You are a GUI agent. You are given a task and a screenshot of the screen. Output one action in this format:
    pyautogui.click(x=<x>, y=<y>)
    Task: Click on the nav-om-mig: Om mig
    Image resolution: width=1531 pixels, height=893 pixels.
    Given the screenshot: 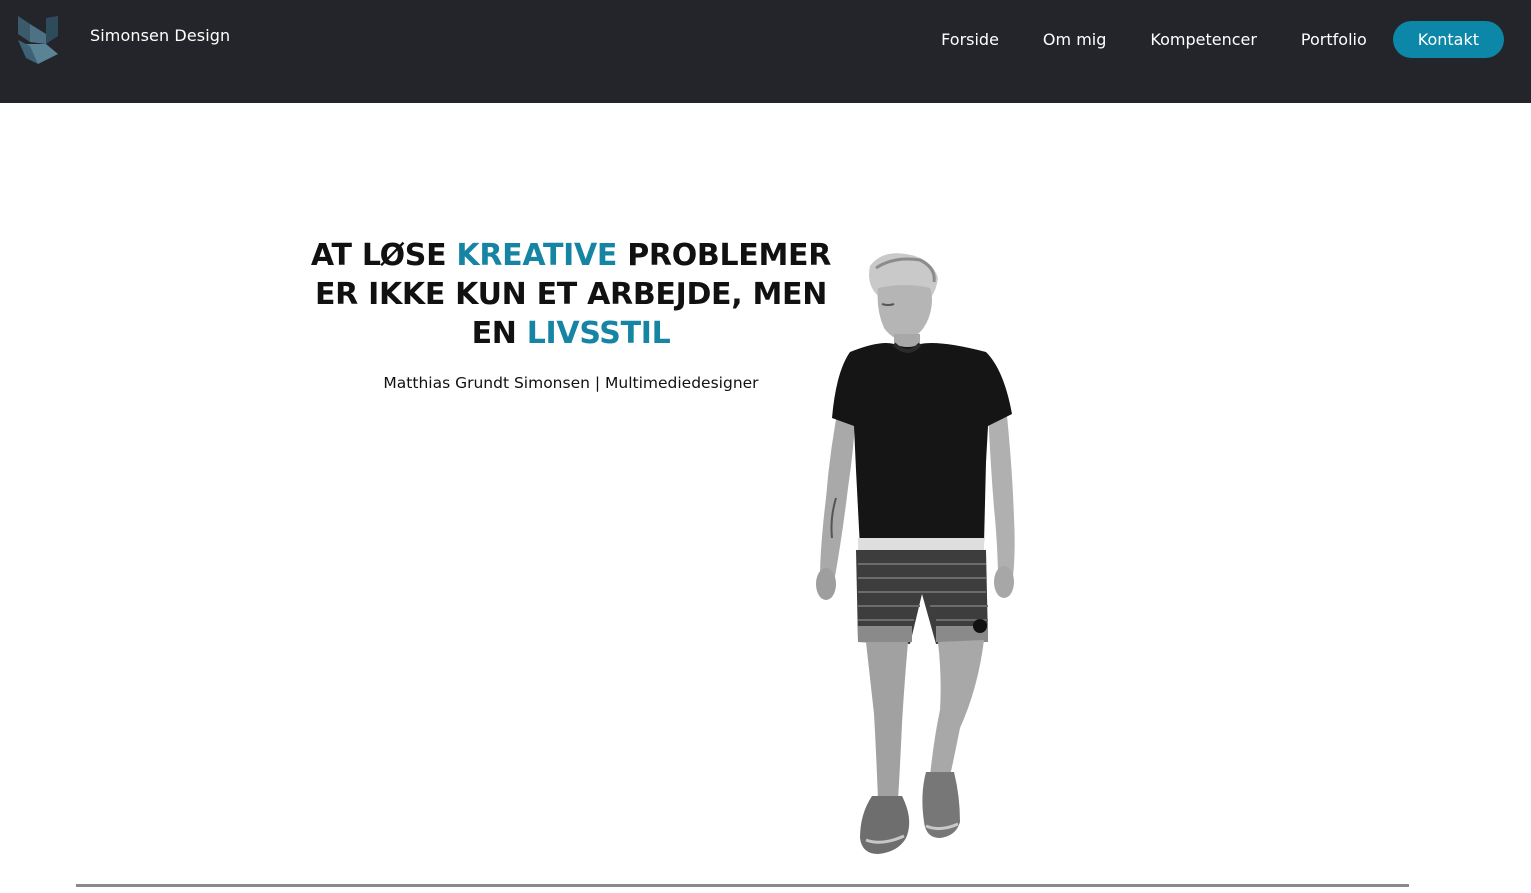 What is the action you would take?
    pyautogui.click(x=1074, y=39)
    